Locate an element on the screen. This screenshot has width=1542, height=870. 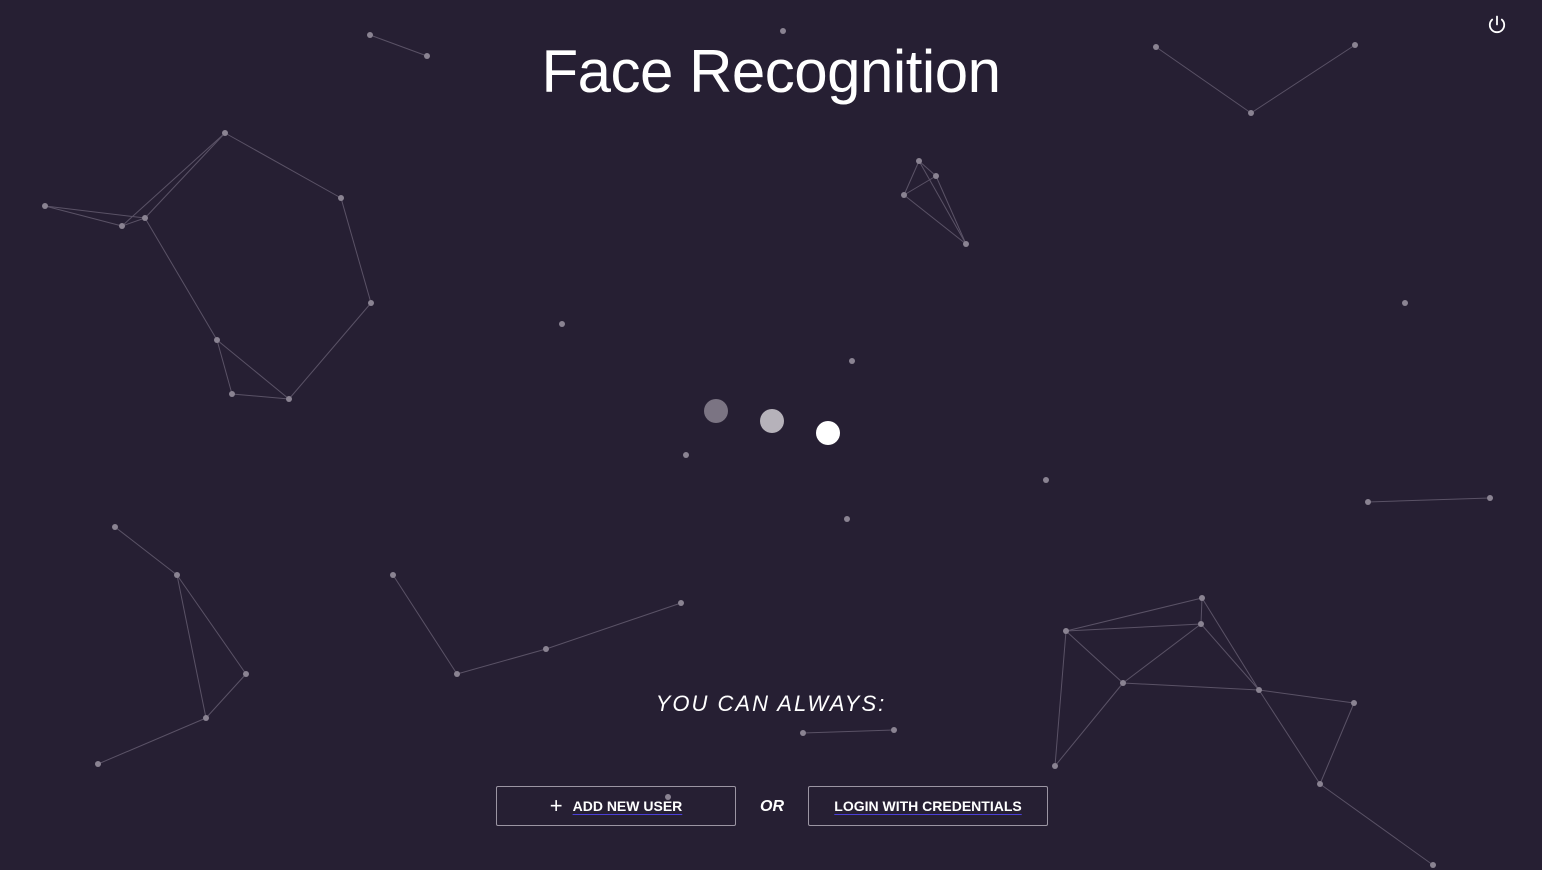
page-title: Face Recognition is located at coordinates (771, 71).